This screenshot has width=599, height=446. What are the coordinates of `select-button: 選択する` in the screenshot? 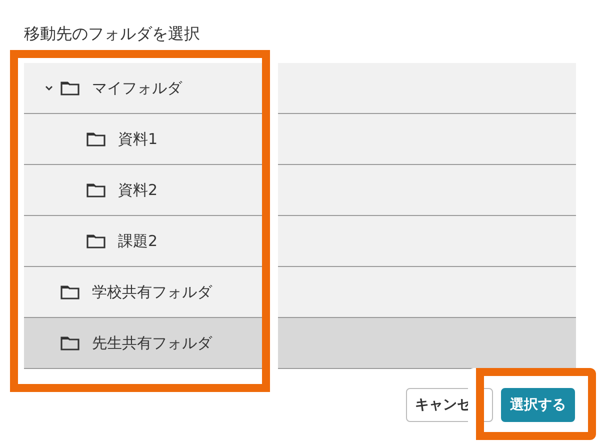 It's located at (538, 405).